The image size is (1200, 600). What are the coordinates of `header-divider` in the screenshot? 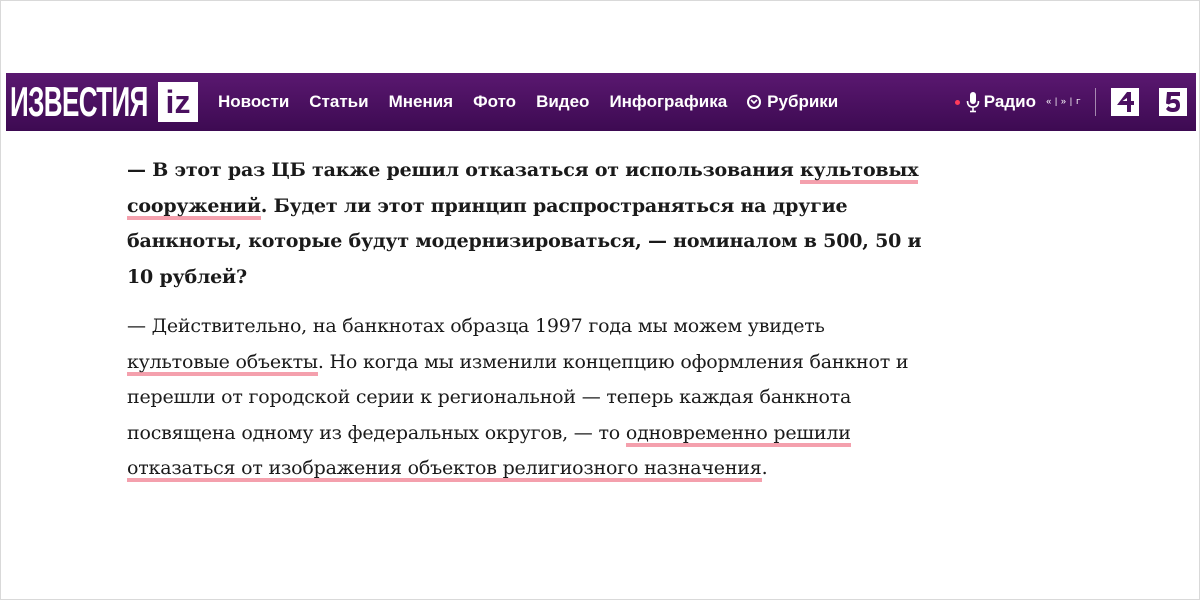 It's located at (1095, 102).